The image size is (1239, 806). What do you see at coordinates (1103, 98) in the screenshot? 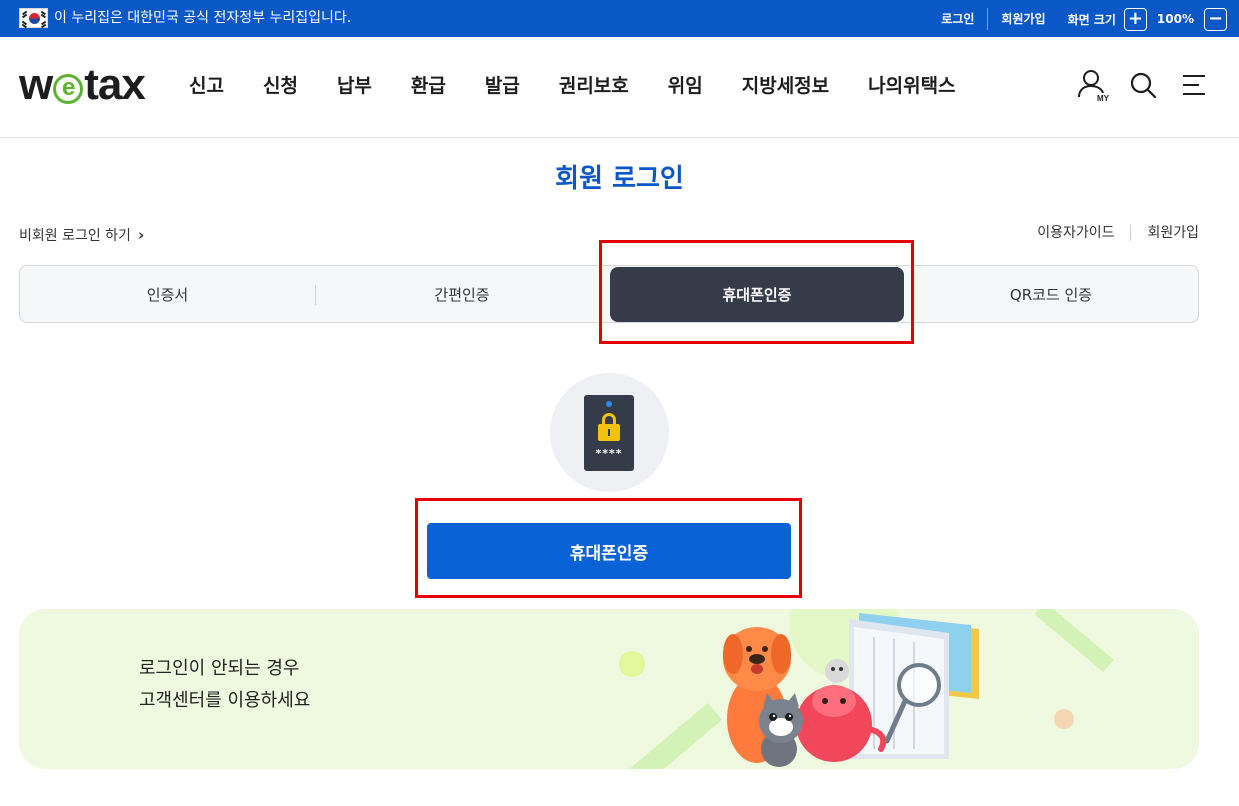
I see `svg-text: MY` at bounding box center [1103, 98].